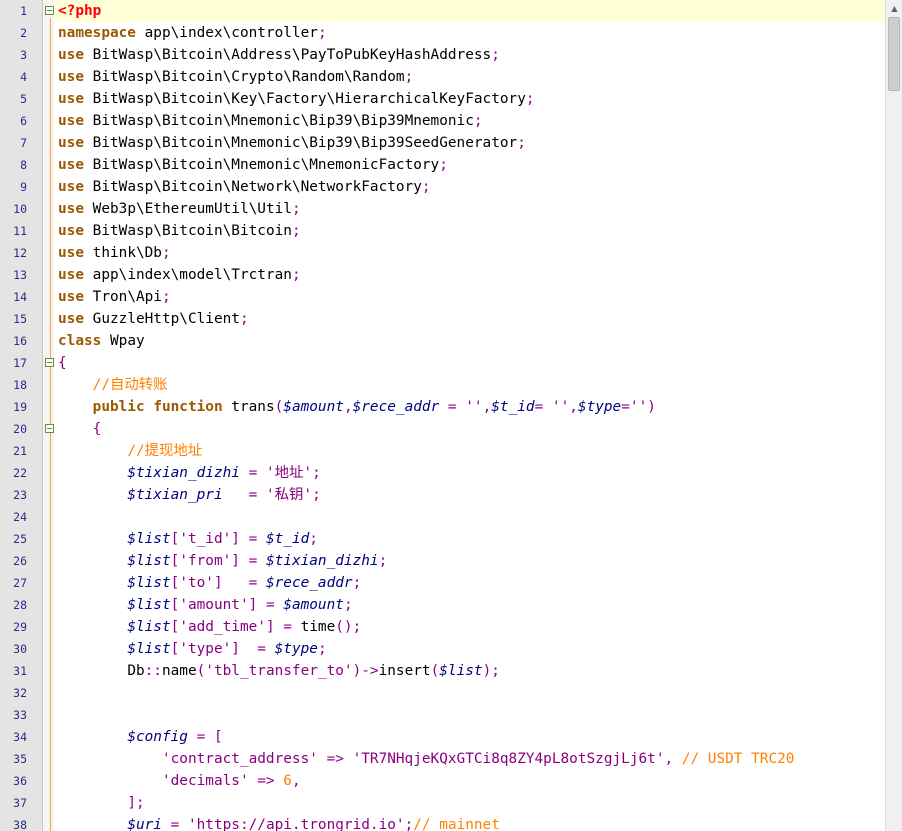  Describe the element at coordinates (296, 781) in the screenshot. I see `code-token: ,` at that location.